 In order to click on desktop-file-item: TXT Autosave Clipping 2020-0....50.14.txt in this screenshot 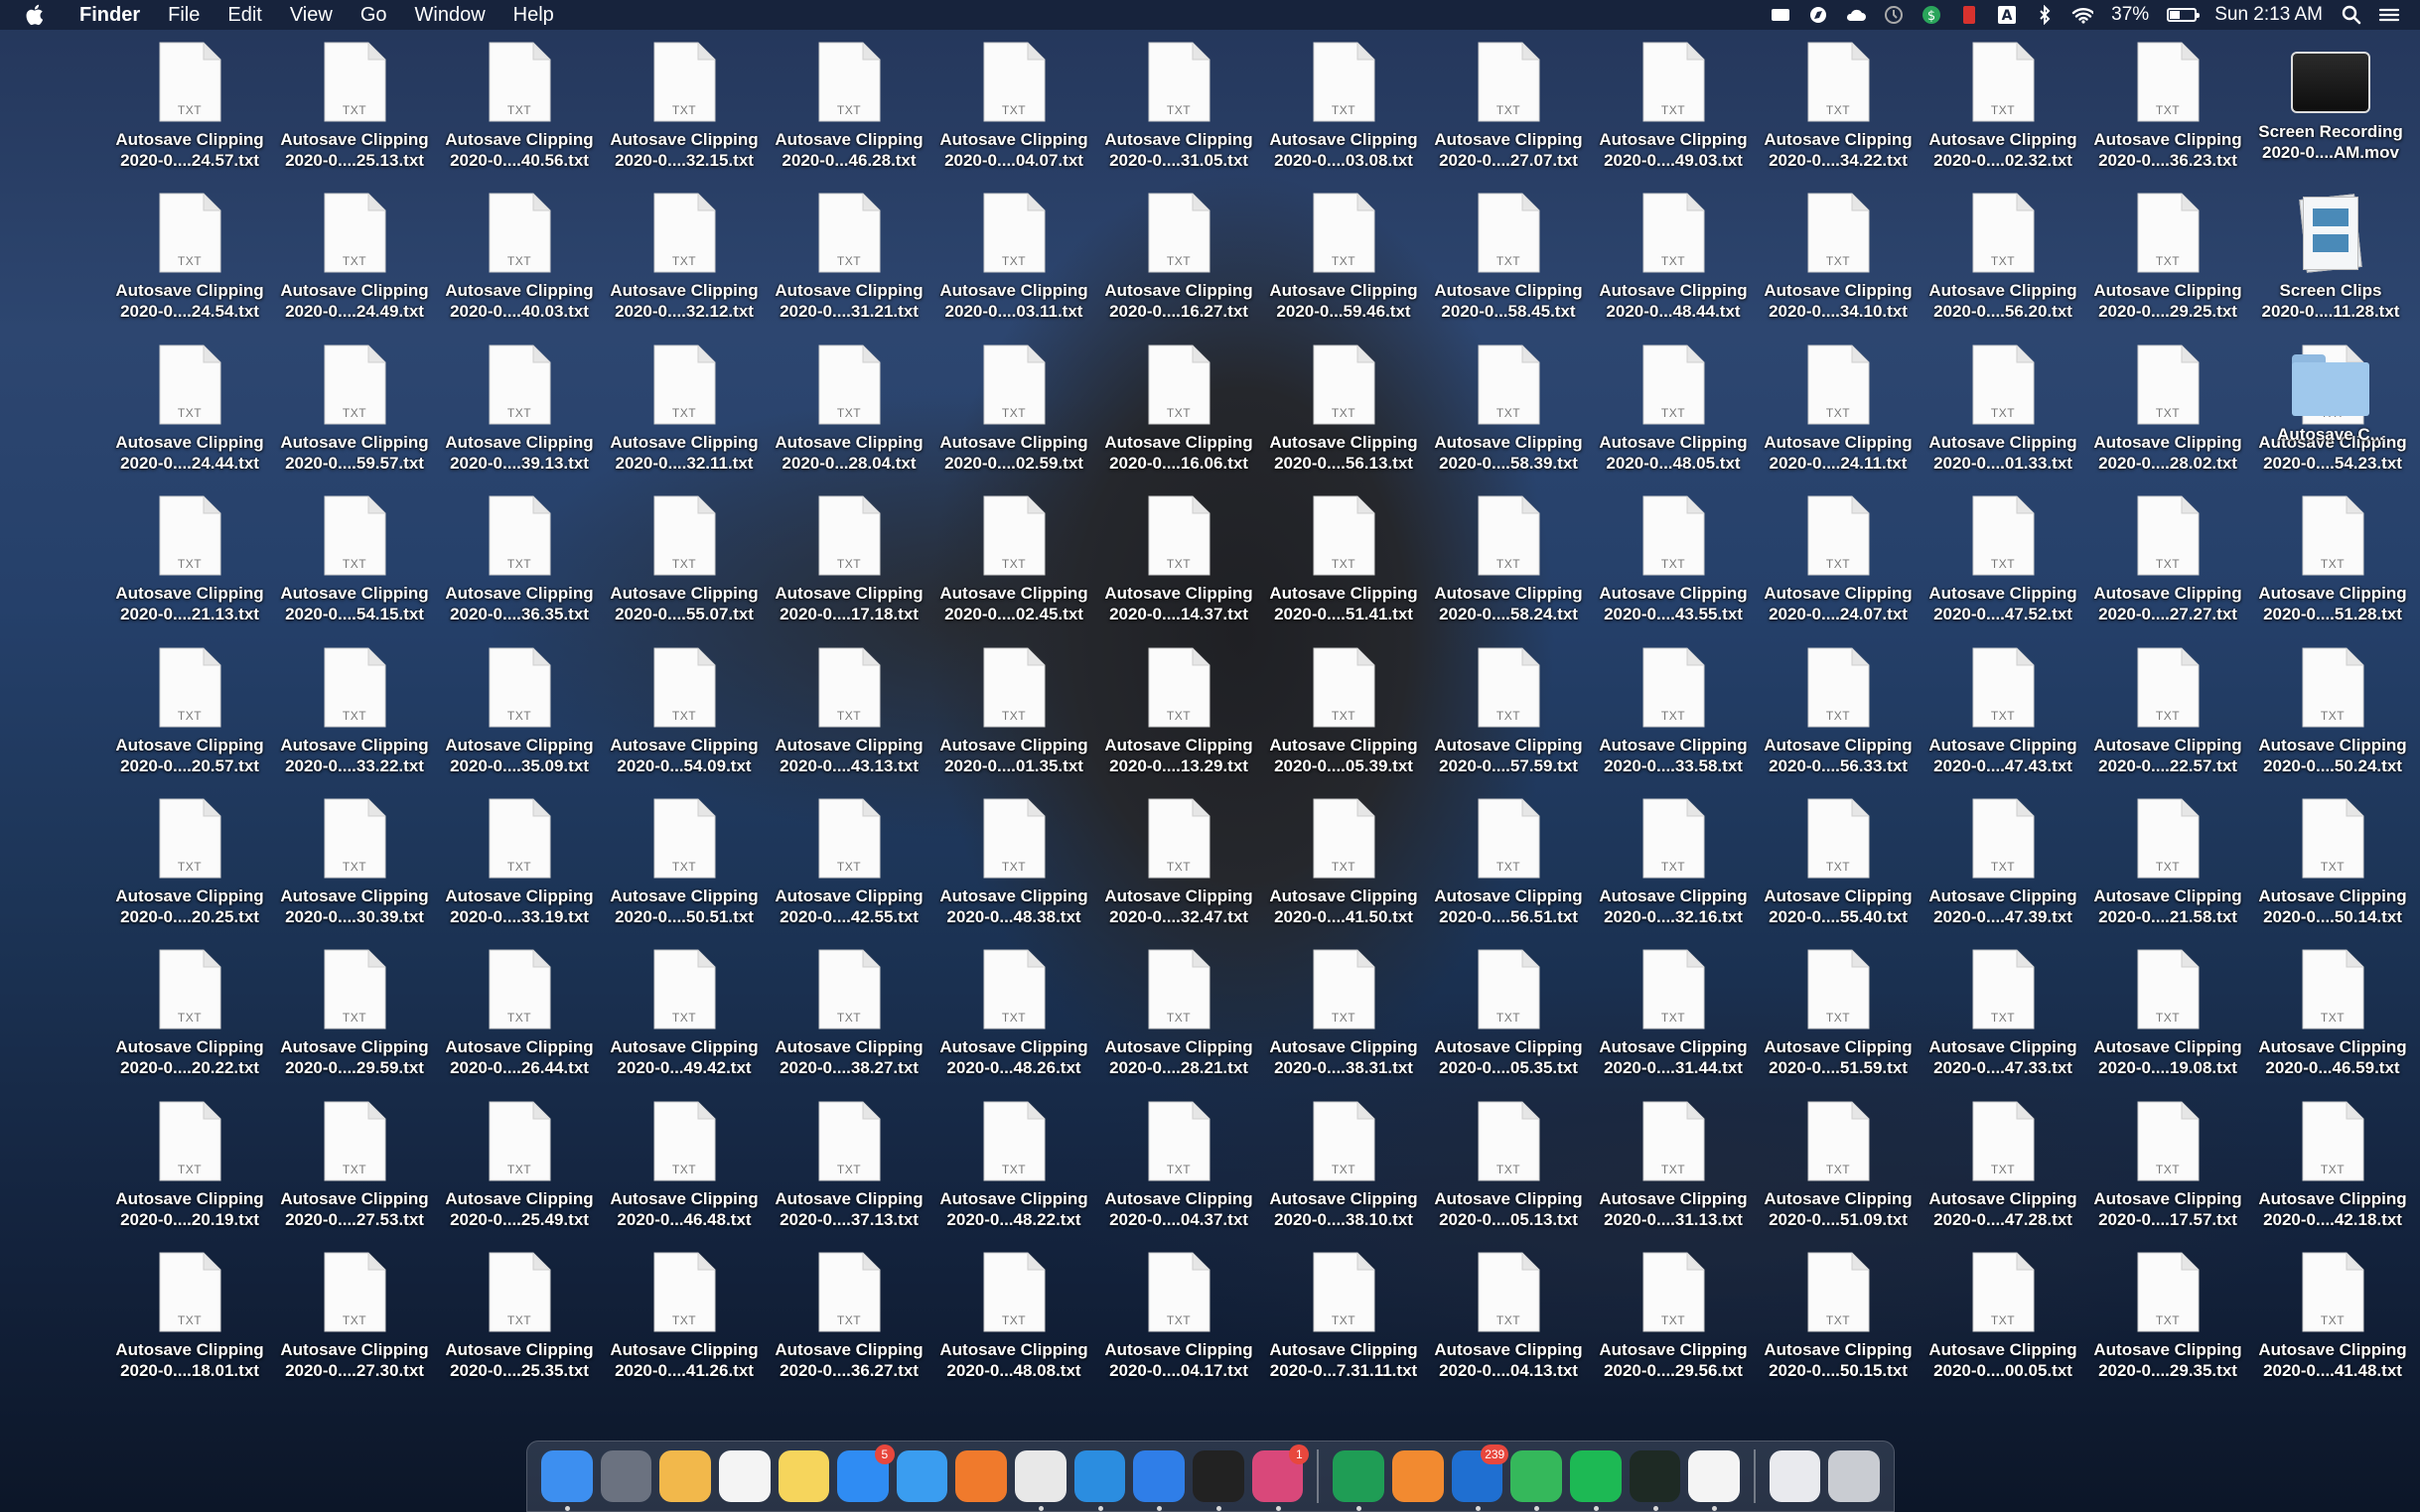, I will do `click(2332, 869)`.